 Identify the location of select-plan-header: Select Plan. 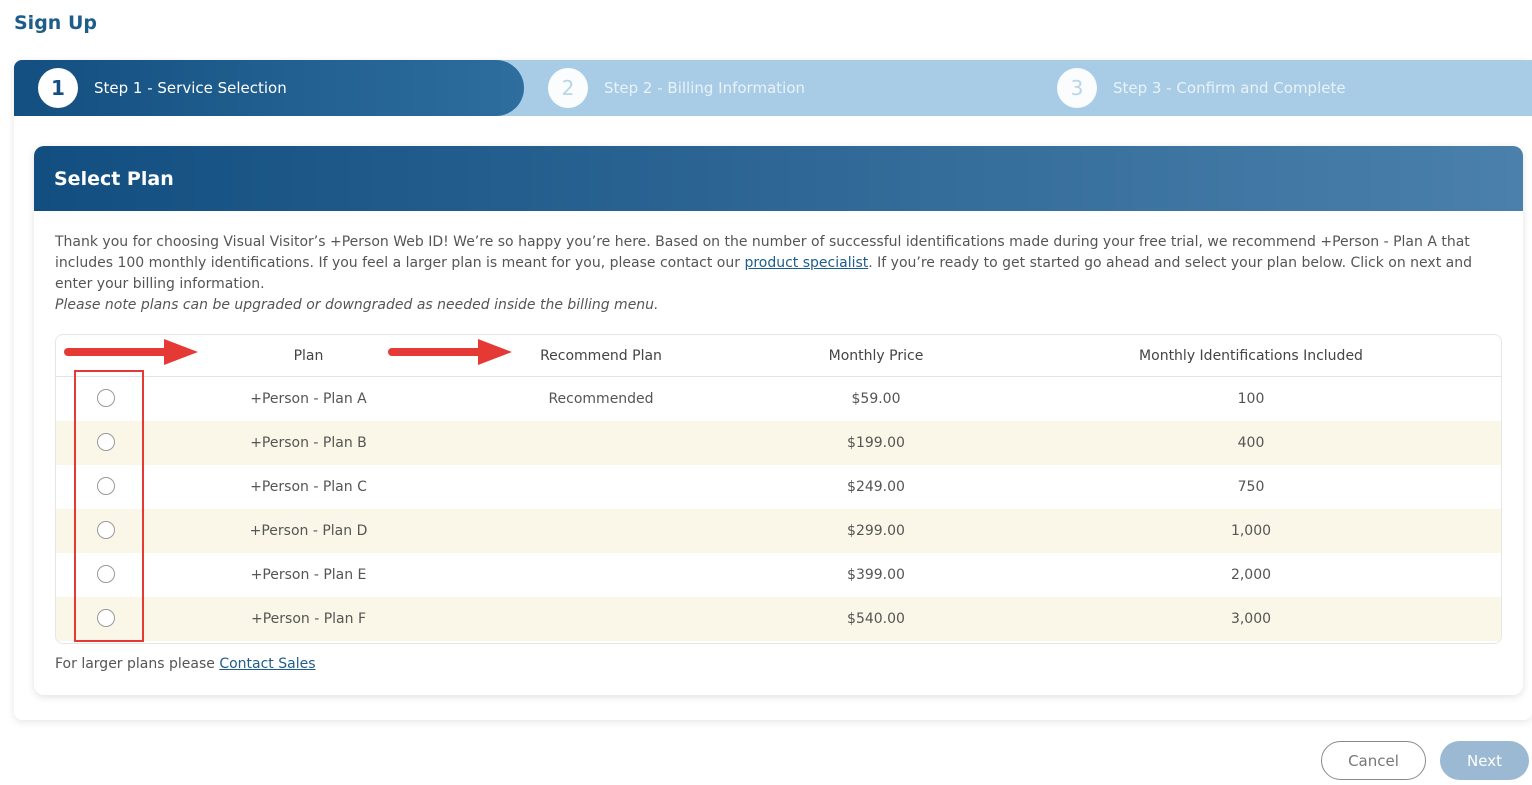
(778, 178).